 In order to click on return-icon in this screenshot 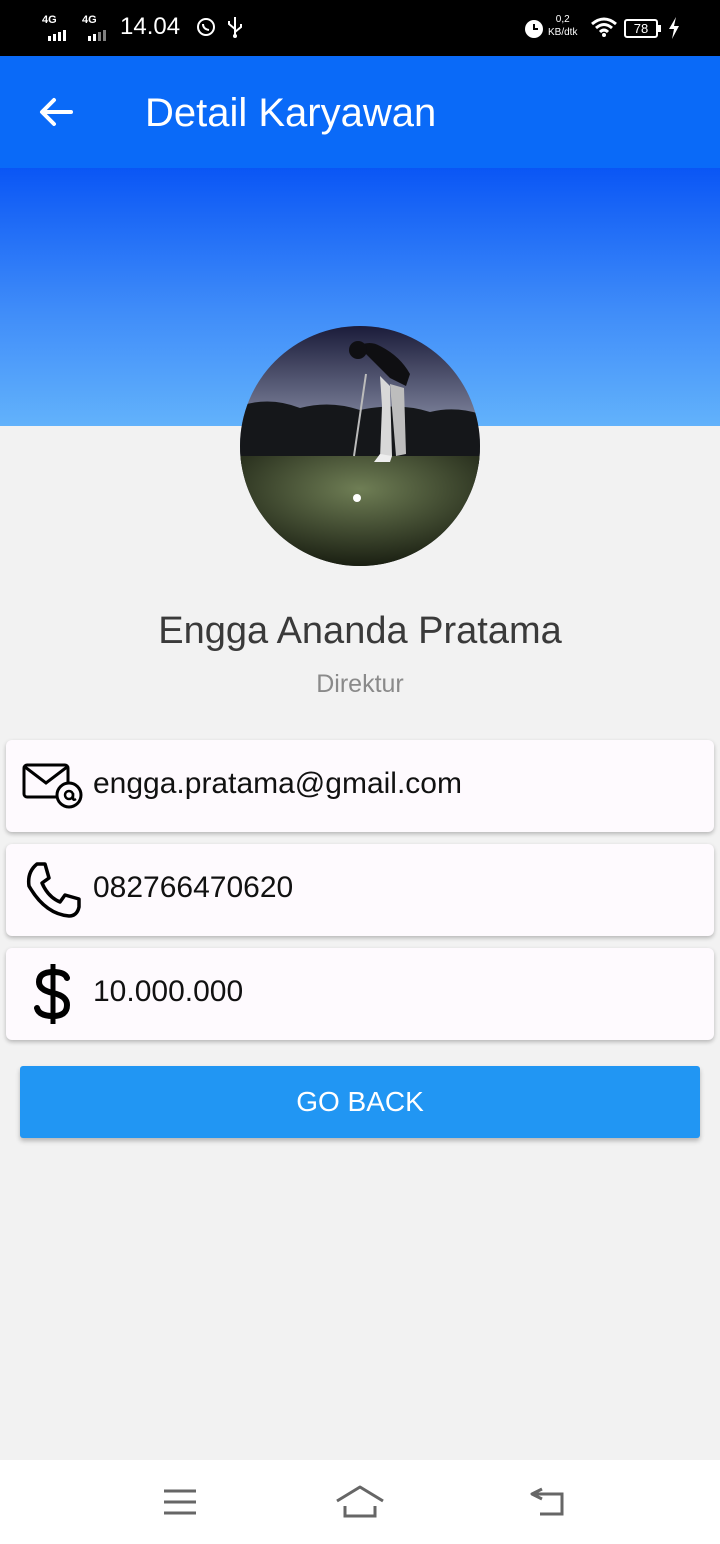, I will do `click(547, 1501)`.